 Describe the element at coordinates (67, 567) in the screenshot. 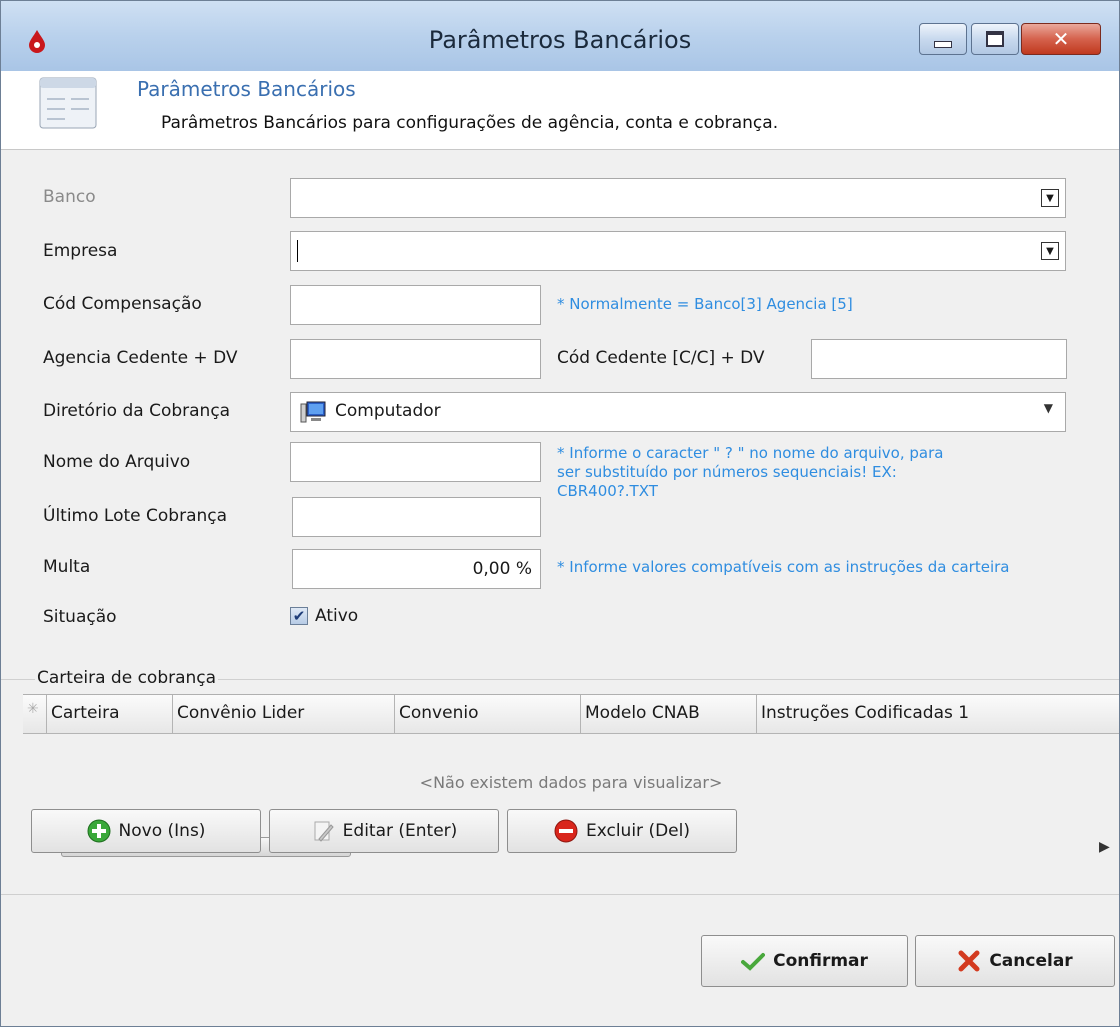

I see `multa-label: Multa` at that location.